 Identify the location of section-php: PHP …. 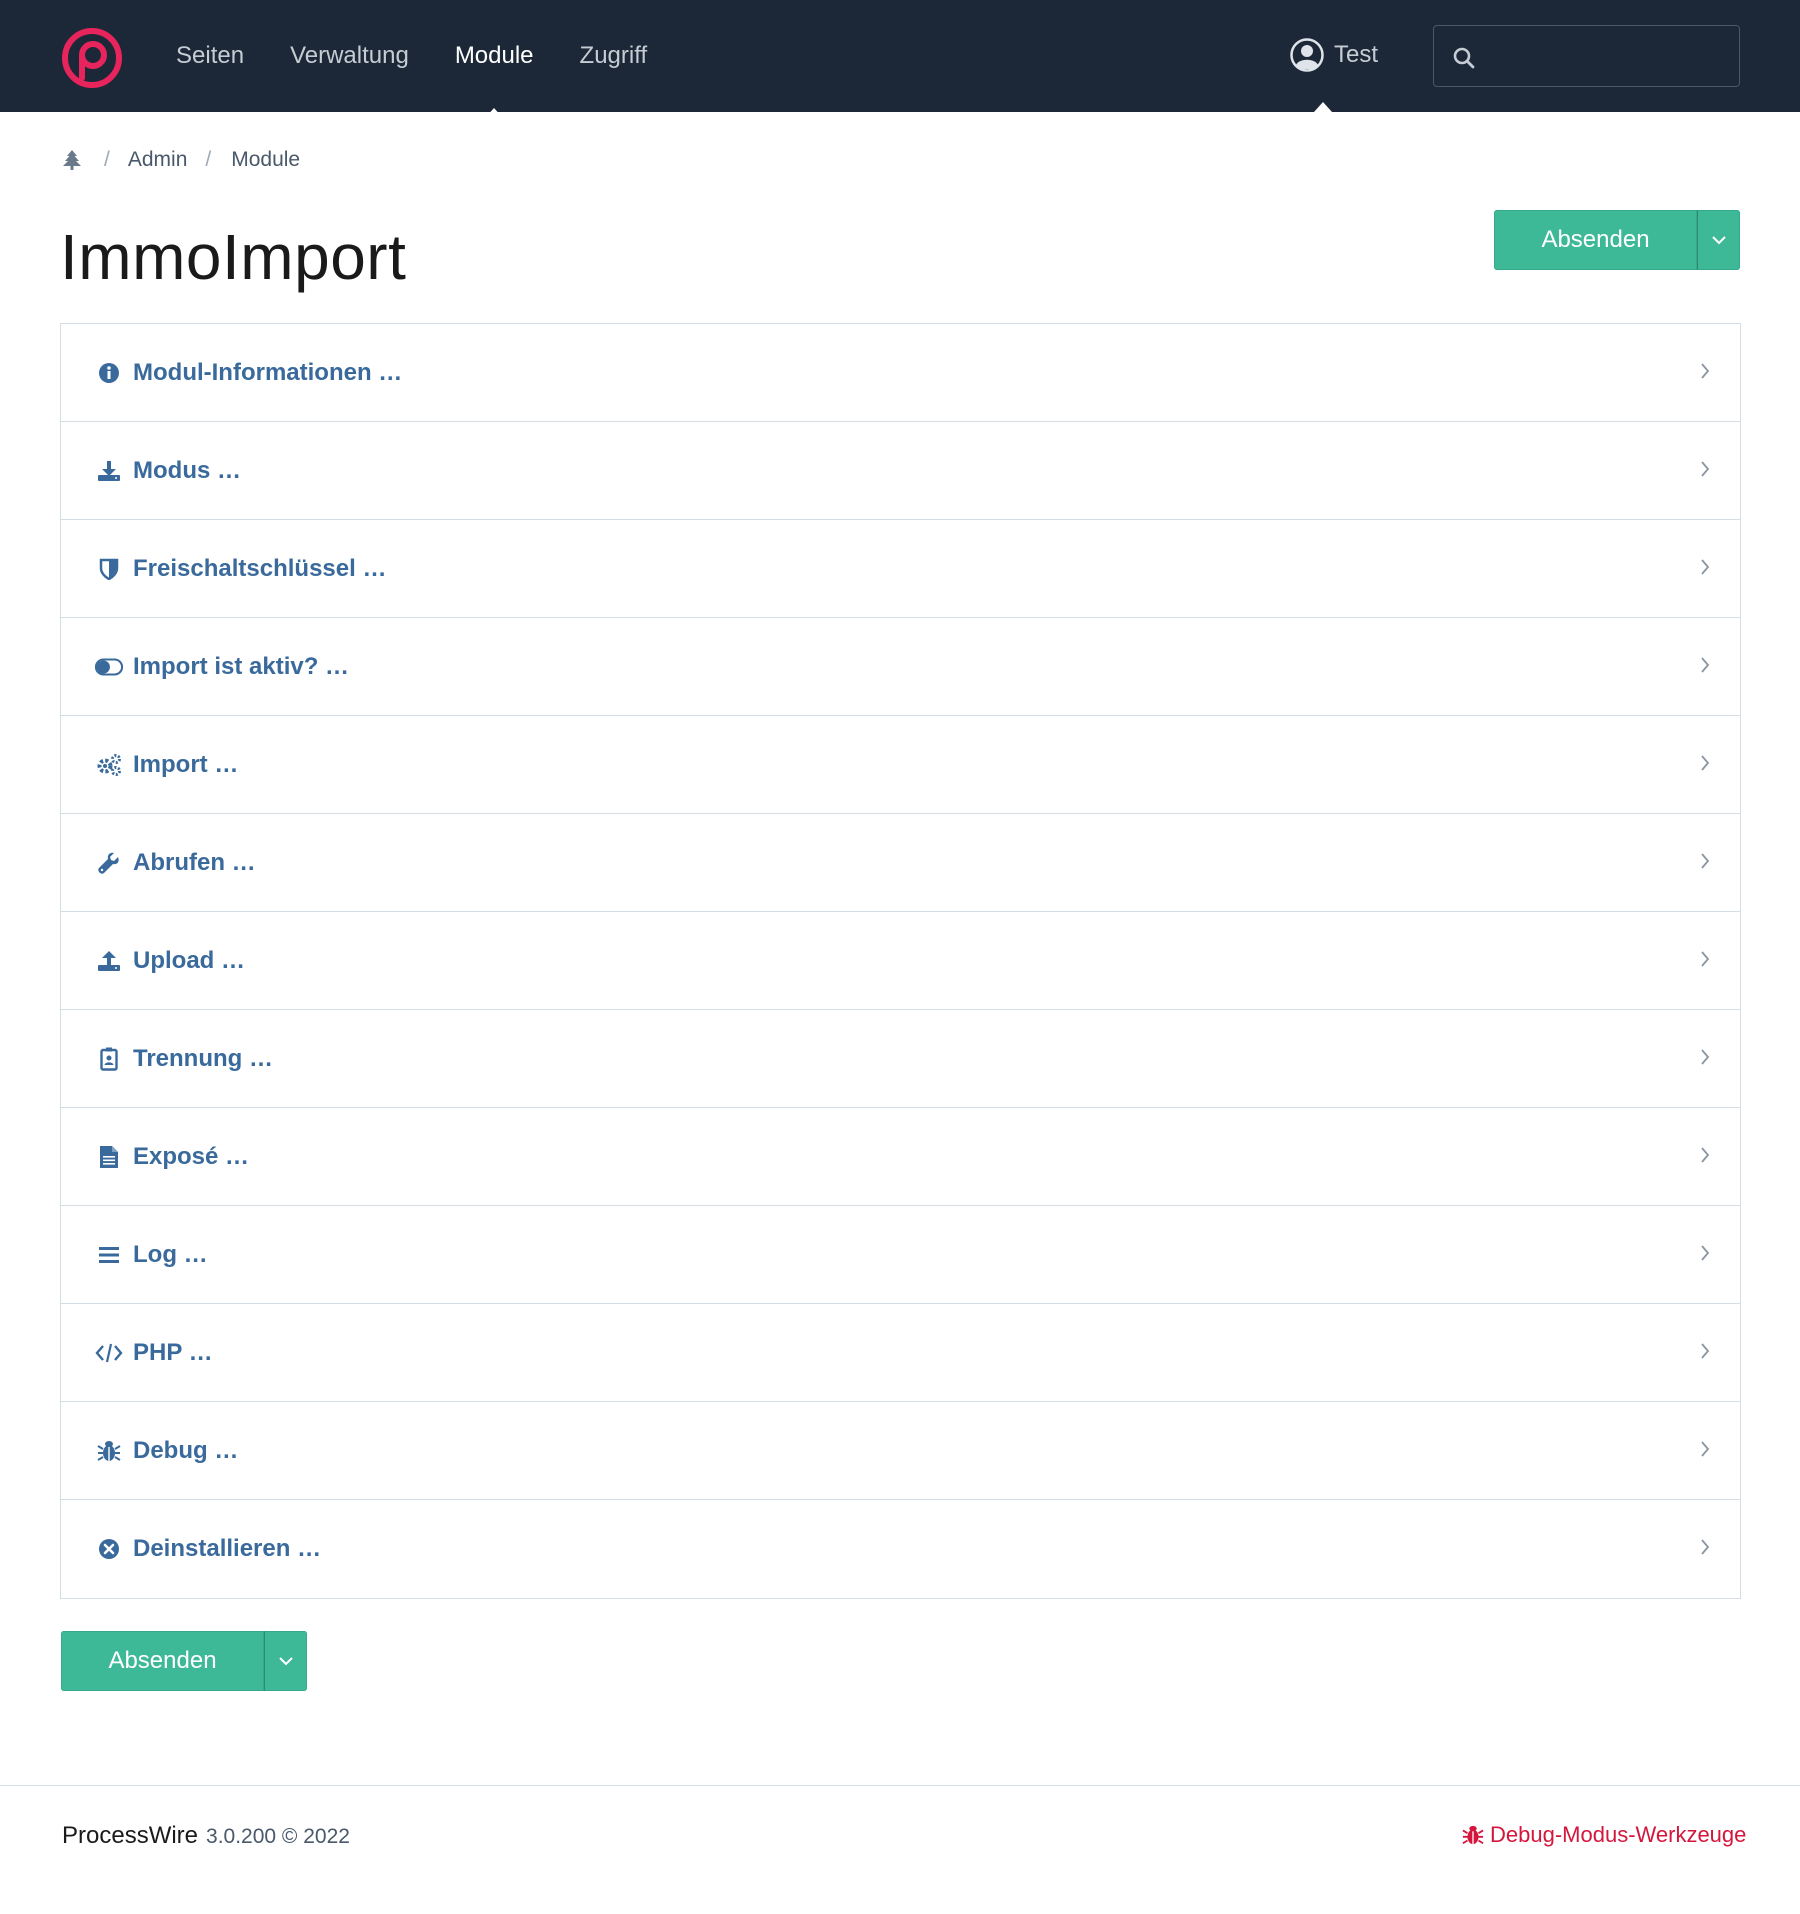
(900, 1353).